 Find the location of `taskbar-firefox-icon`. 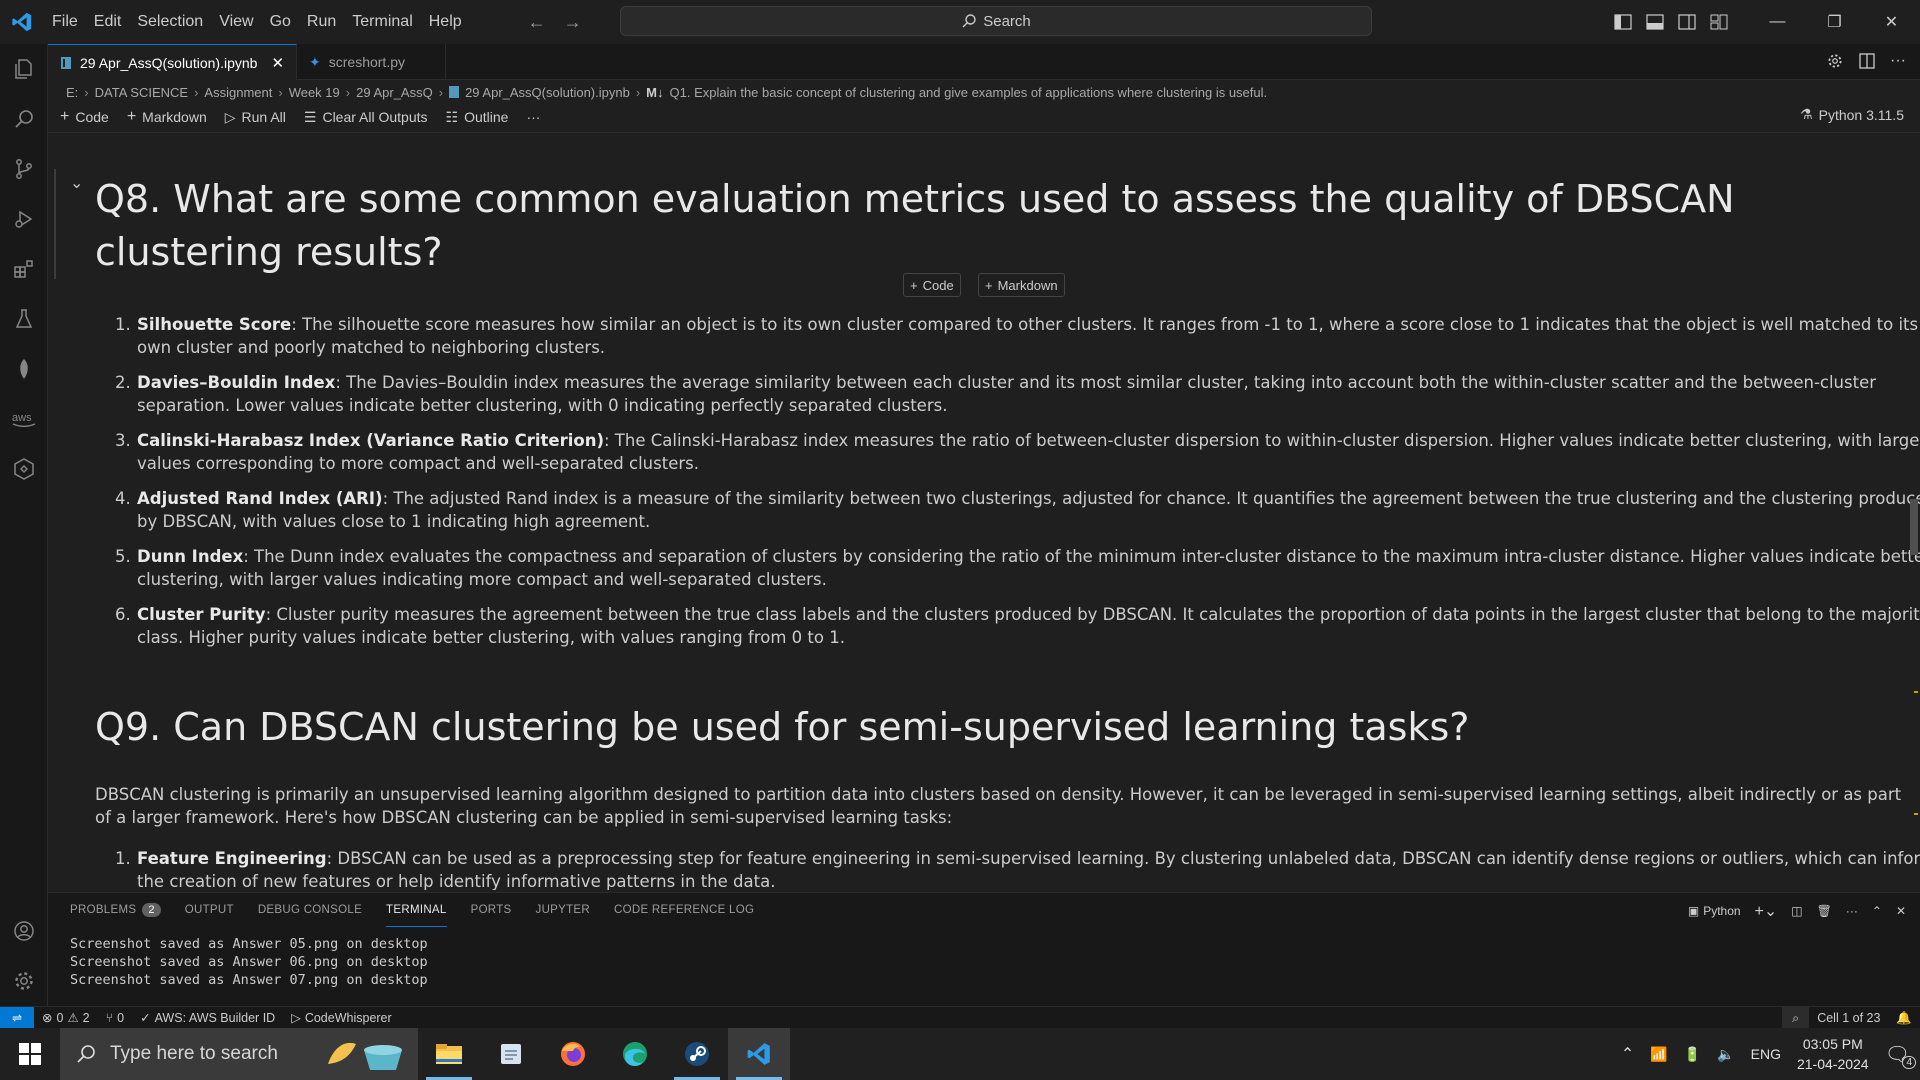

taskbar-firefox-icon is located at coordinates (573, 1054).